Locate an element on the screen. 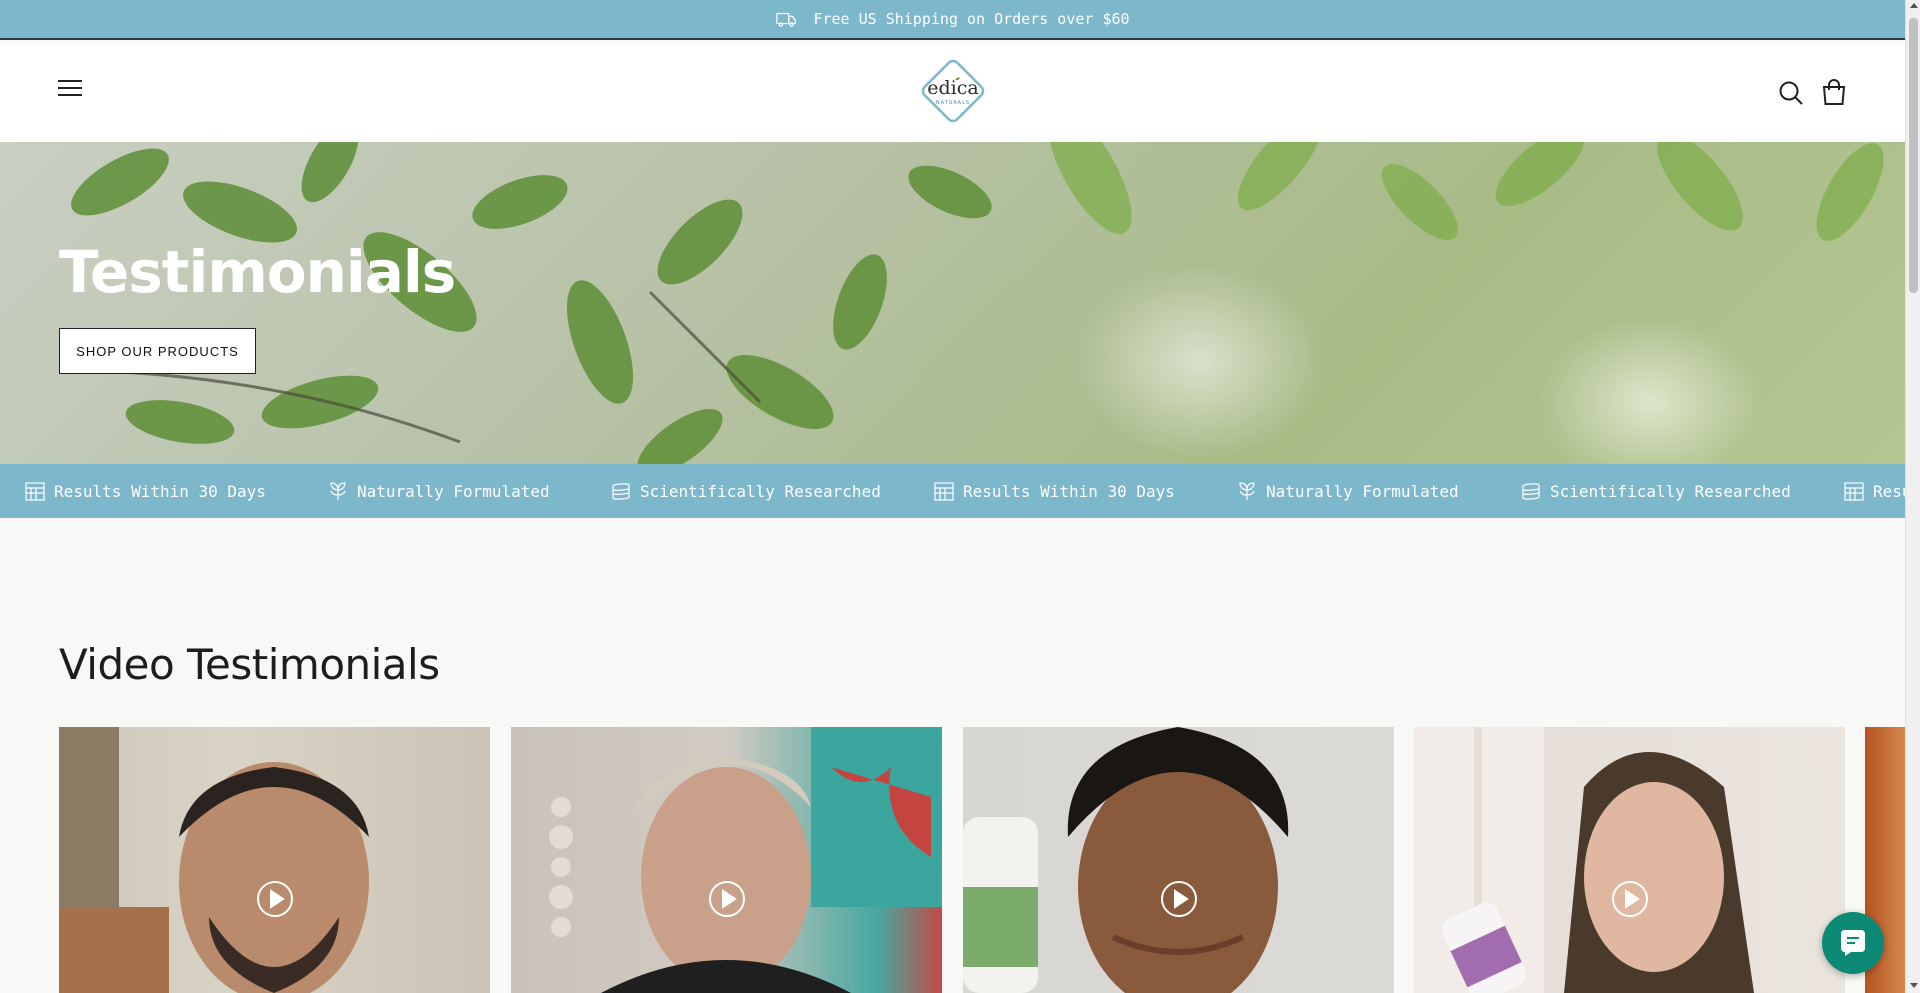 The image size is (1920, 993). section-title: Video Testimonials is located at coordinates (249, 664).